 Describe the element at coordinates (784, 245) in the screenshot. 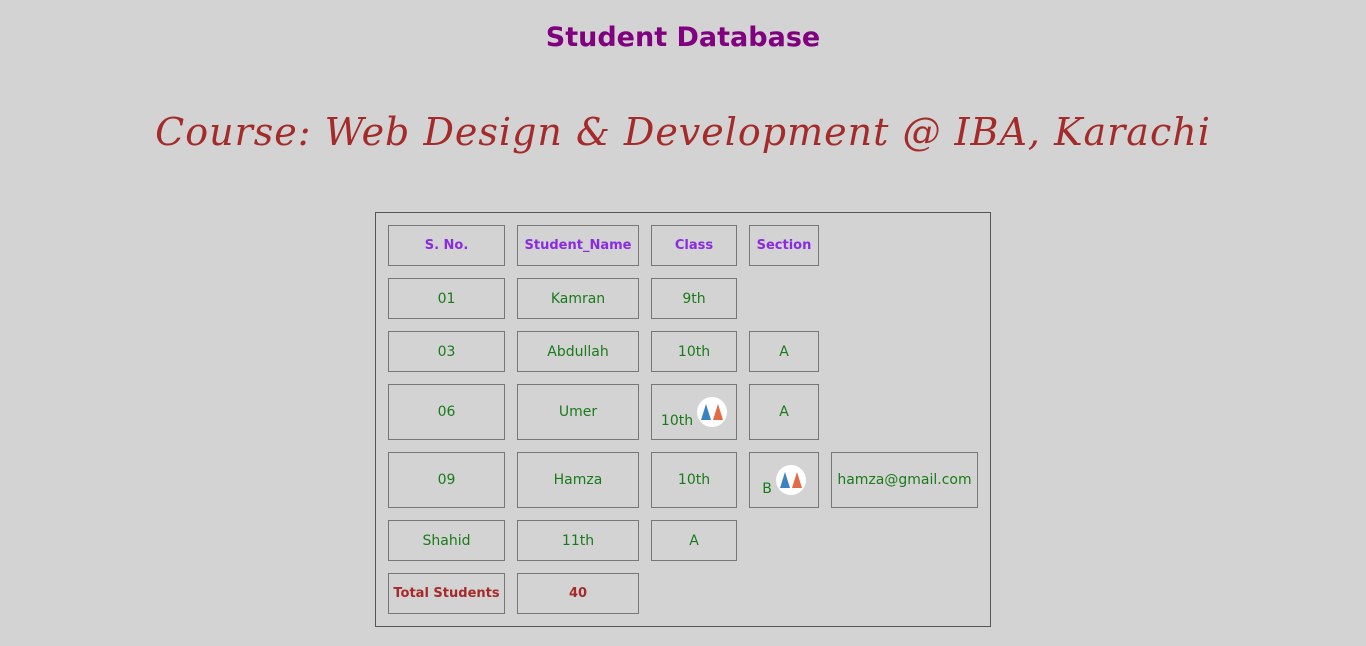

I see `header-section: Section` at that location.